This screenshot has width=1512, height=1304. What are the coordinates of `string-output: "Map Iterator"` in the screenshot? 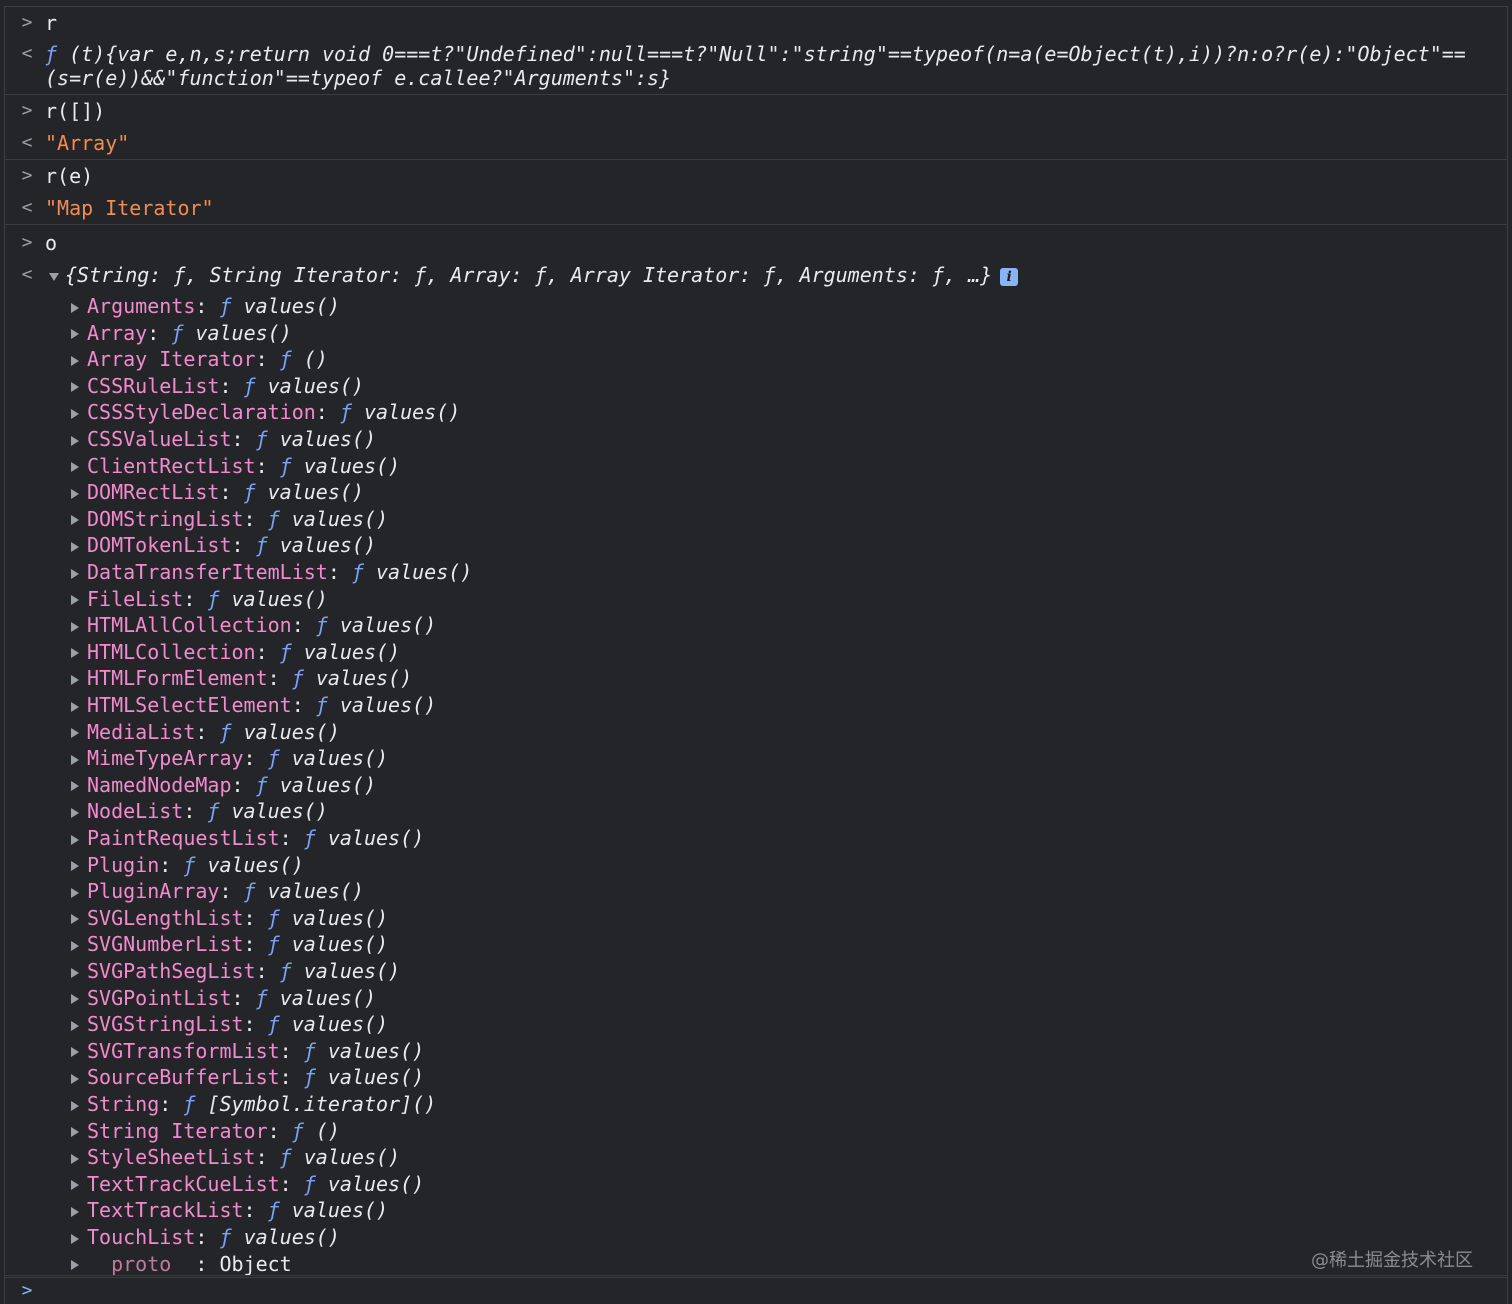 It's located at (129, 208).